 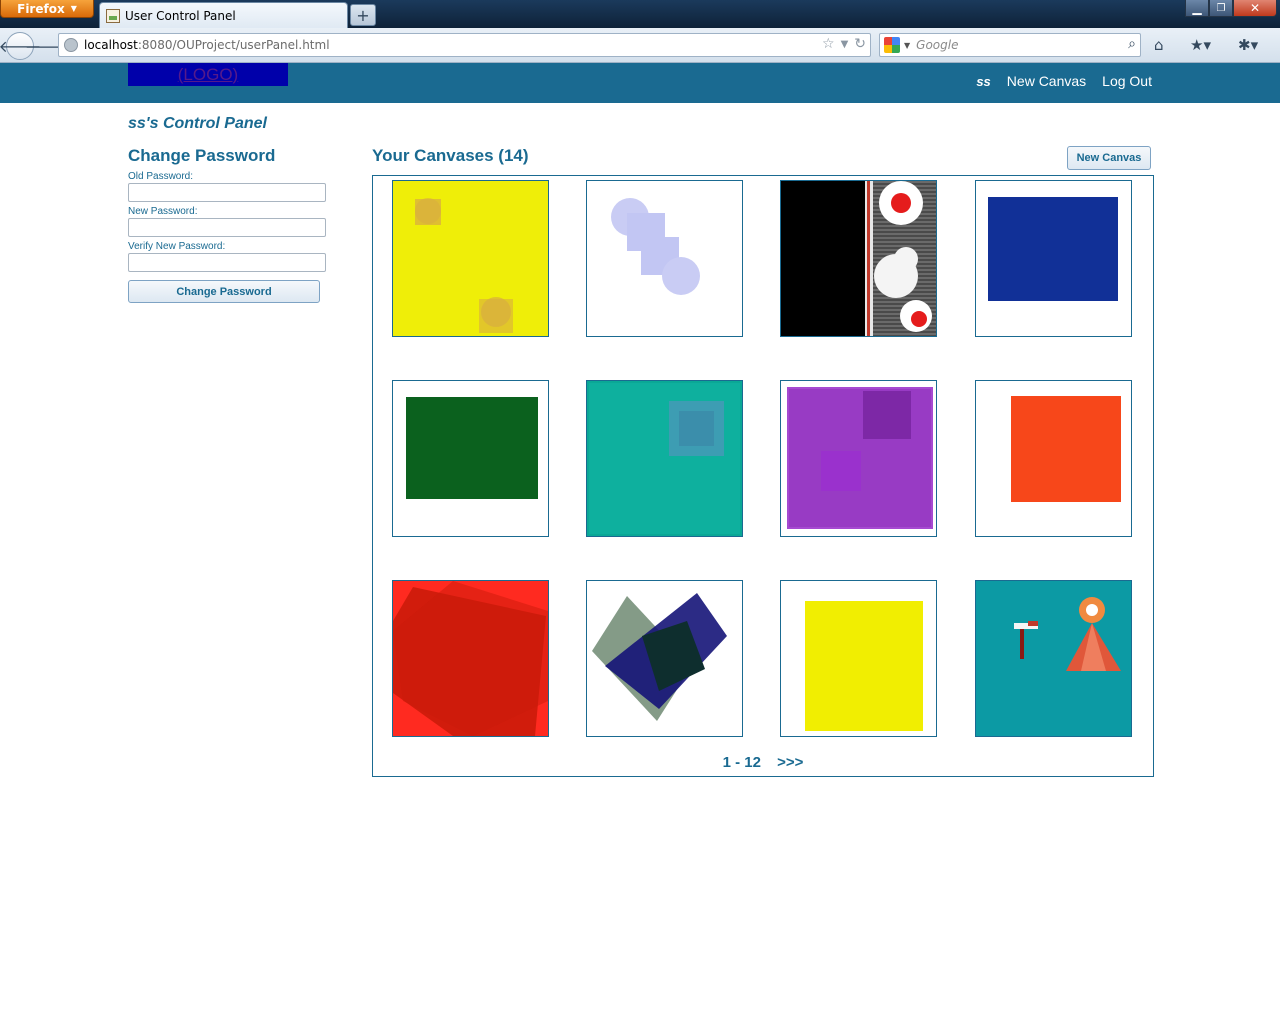 I want to click on home-icon: ⌂, so click(x=1159, y=45).